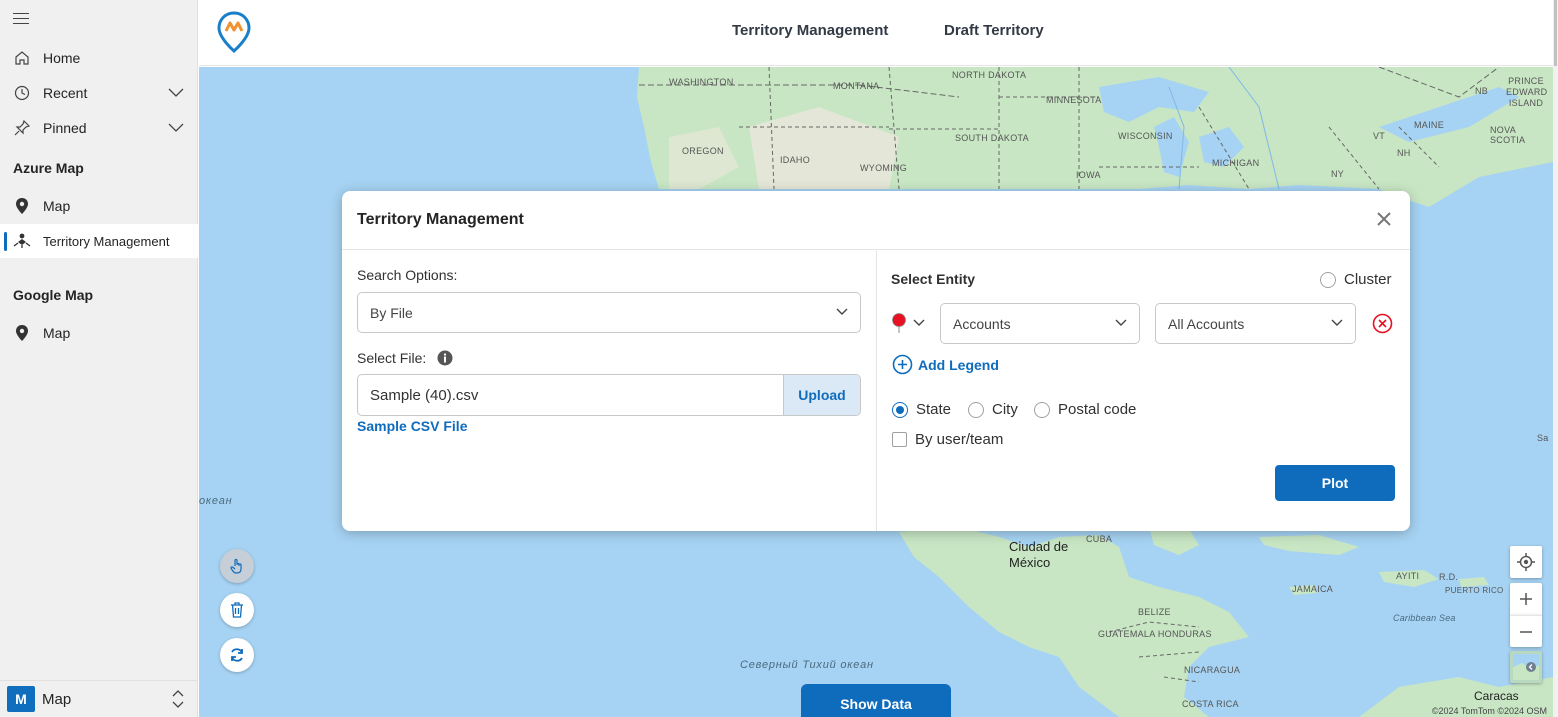  Describe the element at coordinates (237, 566) in the screenshot. I see `pan-tool-button` at that location.